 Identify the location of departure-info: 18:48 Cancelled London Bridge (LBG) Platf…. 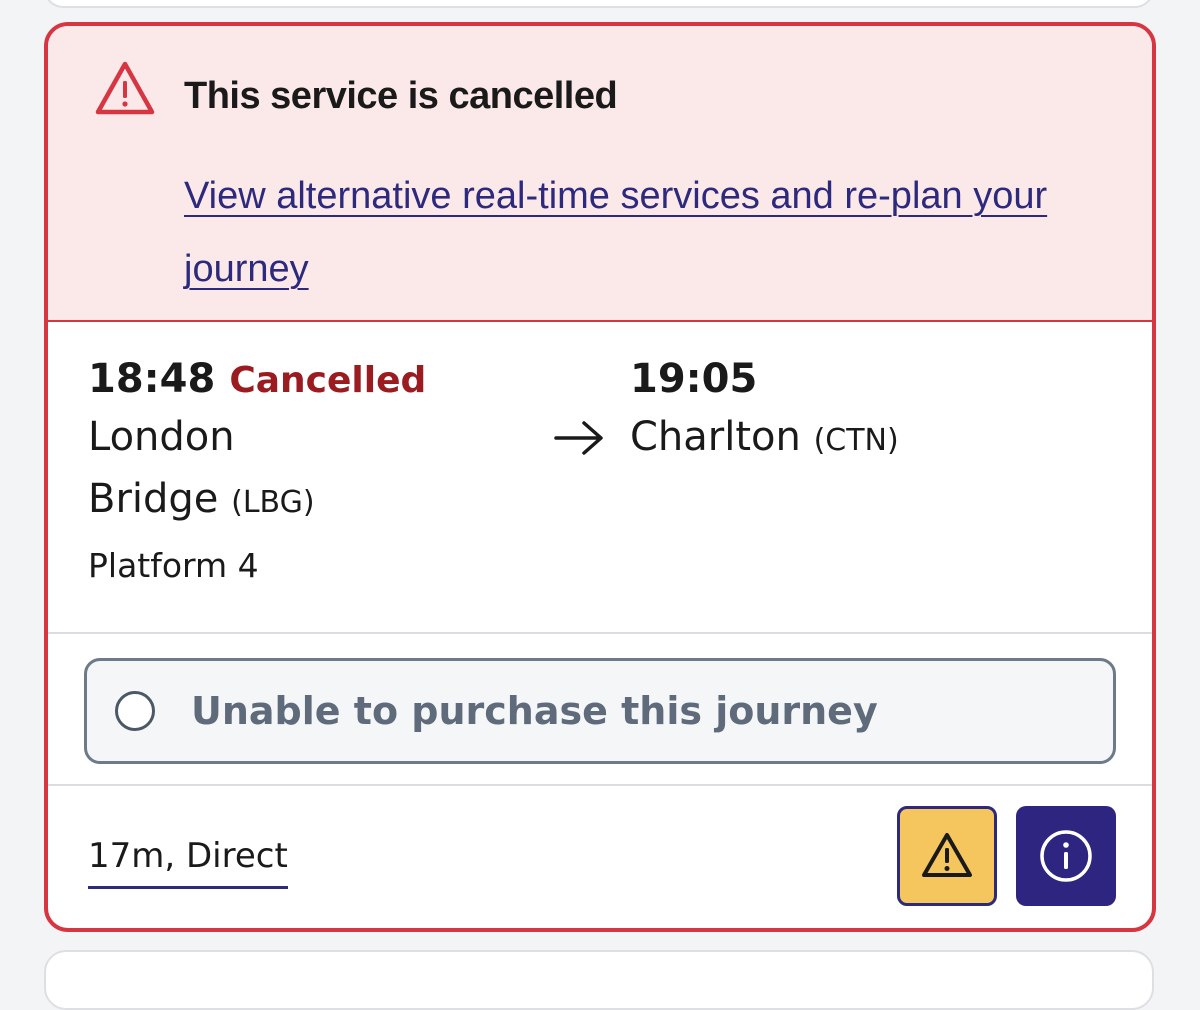
(308, 475).